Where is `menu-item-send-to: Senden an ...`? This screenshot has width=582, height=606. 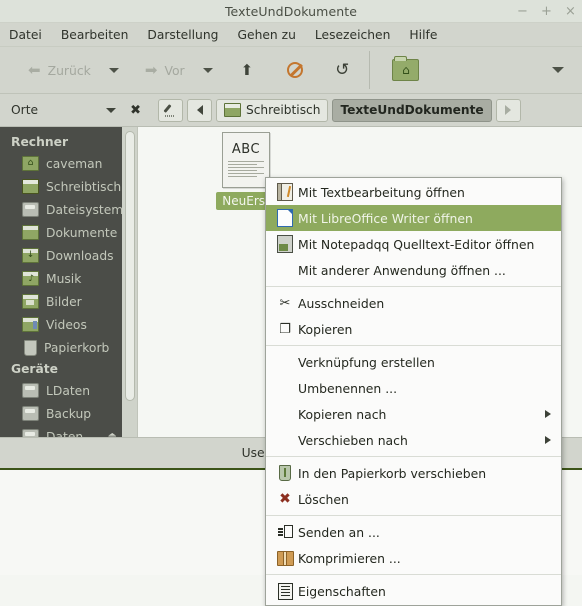
menu-item-send-to: Senden an ... is located at coordinates (413, 532).